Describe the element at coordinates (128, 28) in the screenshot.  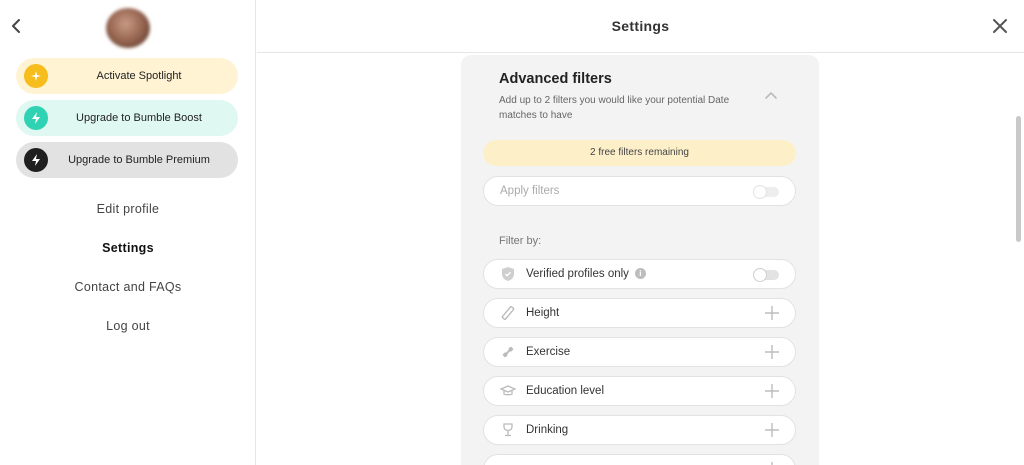
I see `avatar` at that location.